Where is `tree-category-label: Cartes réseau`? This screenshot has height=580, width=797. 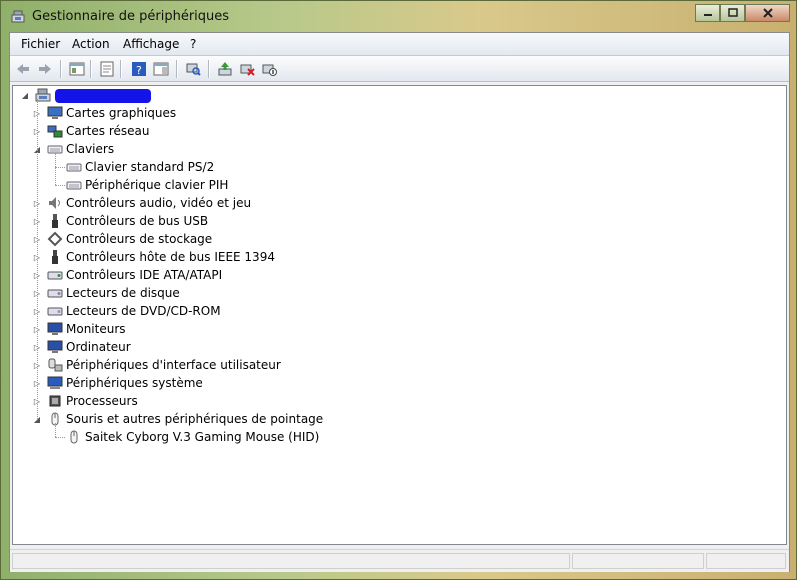 tree-category-label: Cartes réseau is located at coordinates (108, 131).